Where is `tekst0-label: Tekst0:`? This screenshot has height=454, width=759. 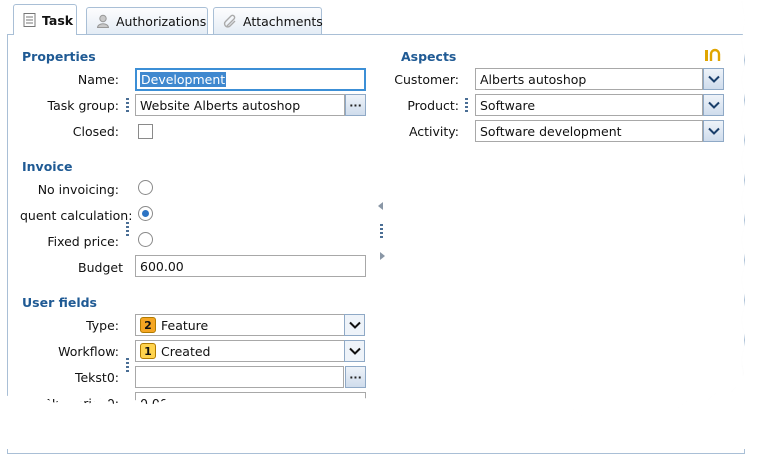 tekst0-label: Tekst0: is located at coordinates (96, 377).